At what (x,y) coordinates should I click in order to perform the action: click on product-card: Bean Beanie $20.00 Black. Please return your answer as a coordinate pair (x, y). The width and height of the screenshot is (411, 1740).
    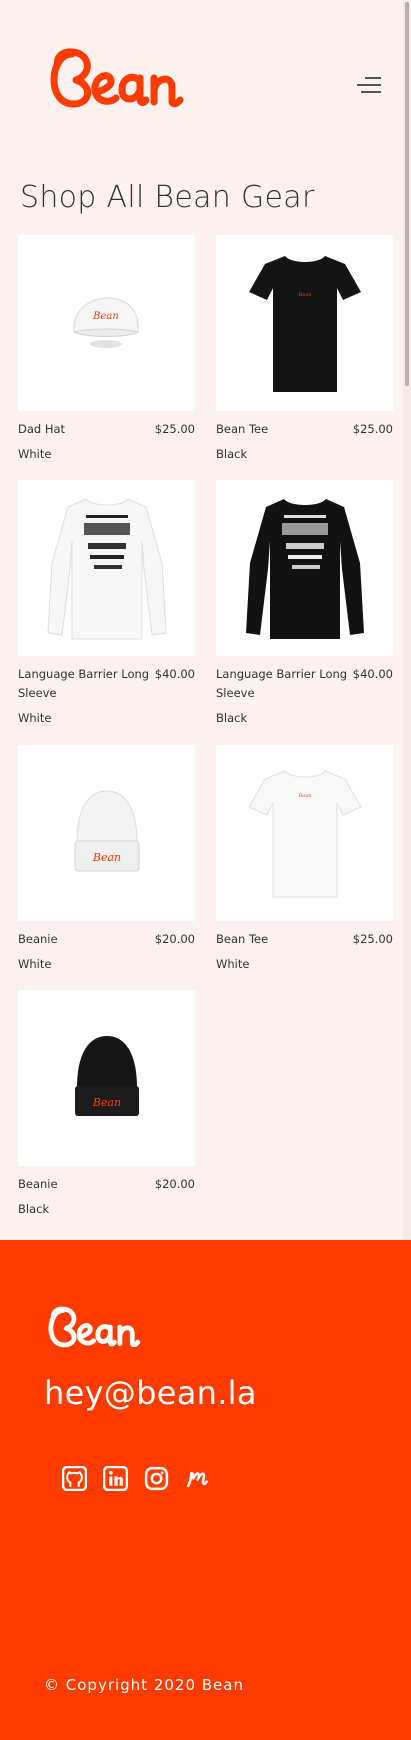
    Looking at the image, I should click on (106, 1104).